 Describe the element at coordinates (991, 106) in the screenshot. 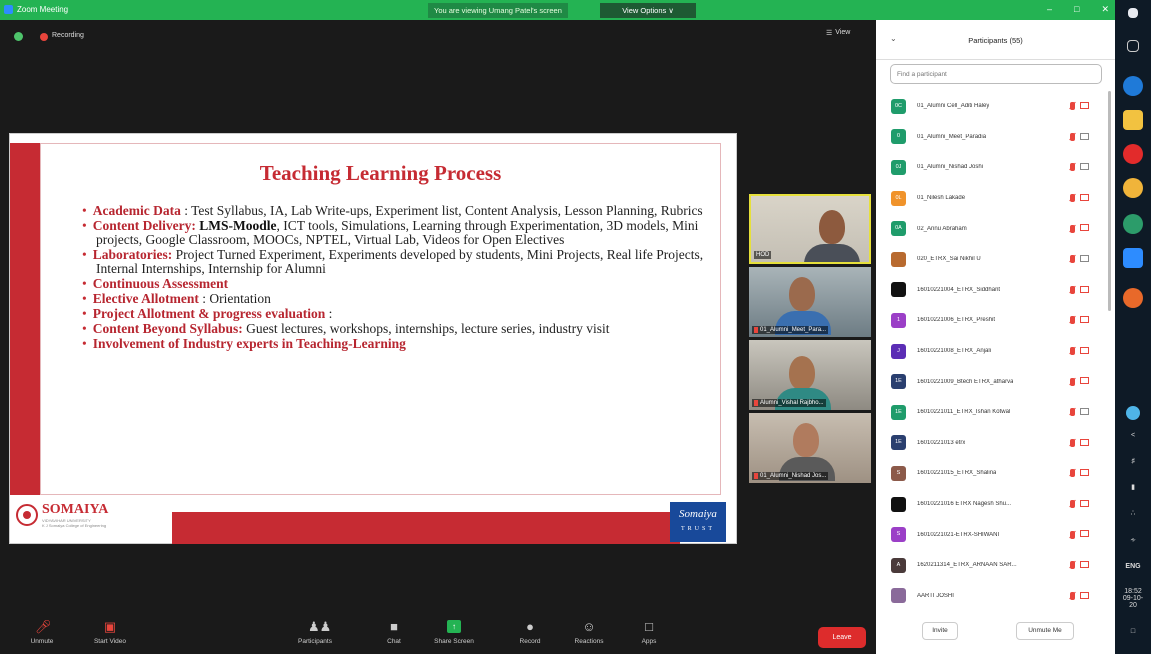

I see `participant-row: 0C 01_Alumni Cell_Aditi Haley` at that location.